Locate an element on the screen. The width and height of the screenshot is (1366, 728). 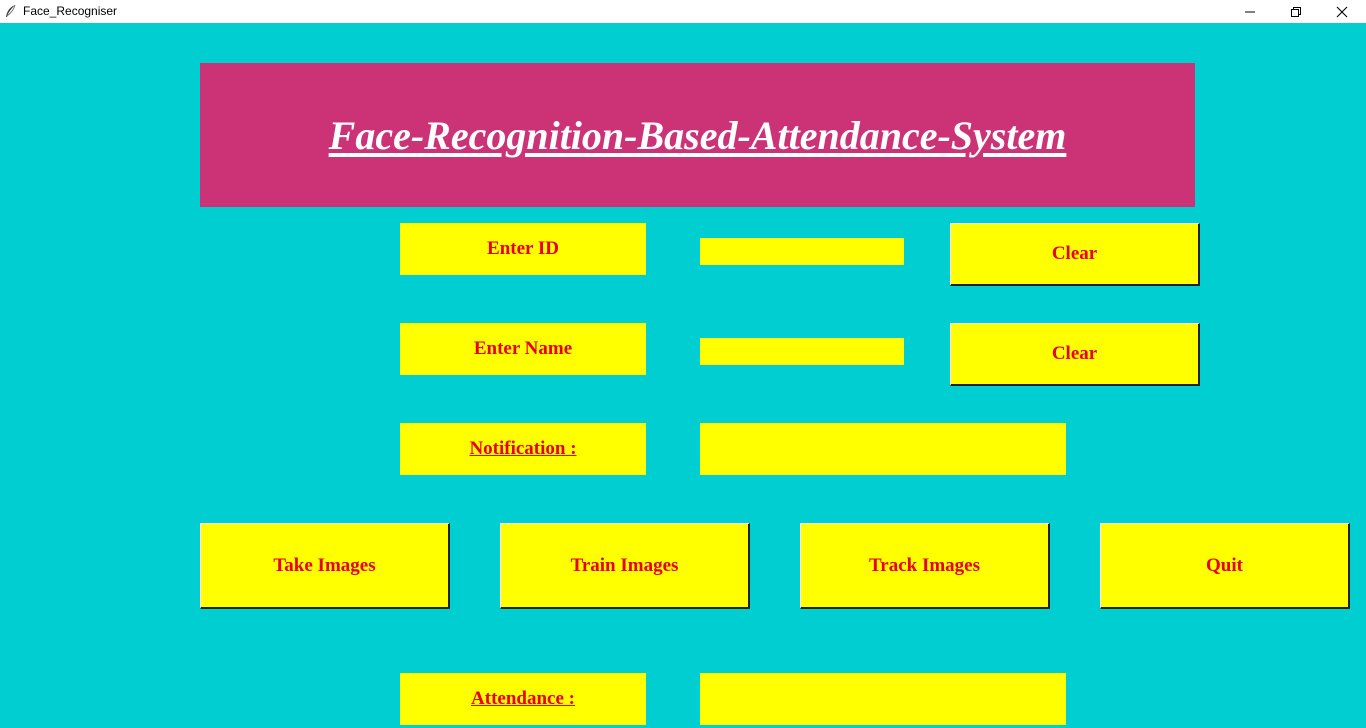
take-images-button: Take Images is located at coordinates (325, 566).